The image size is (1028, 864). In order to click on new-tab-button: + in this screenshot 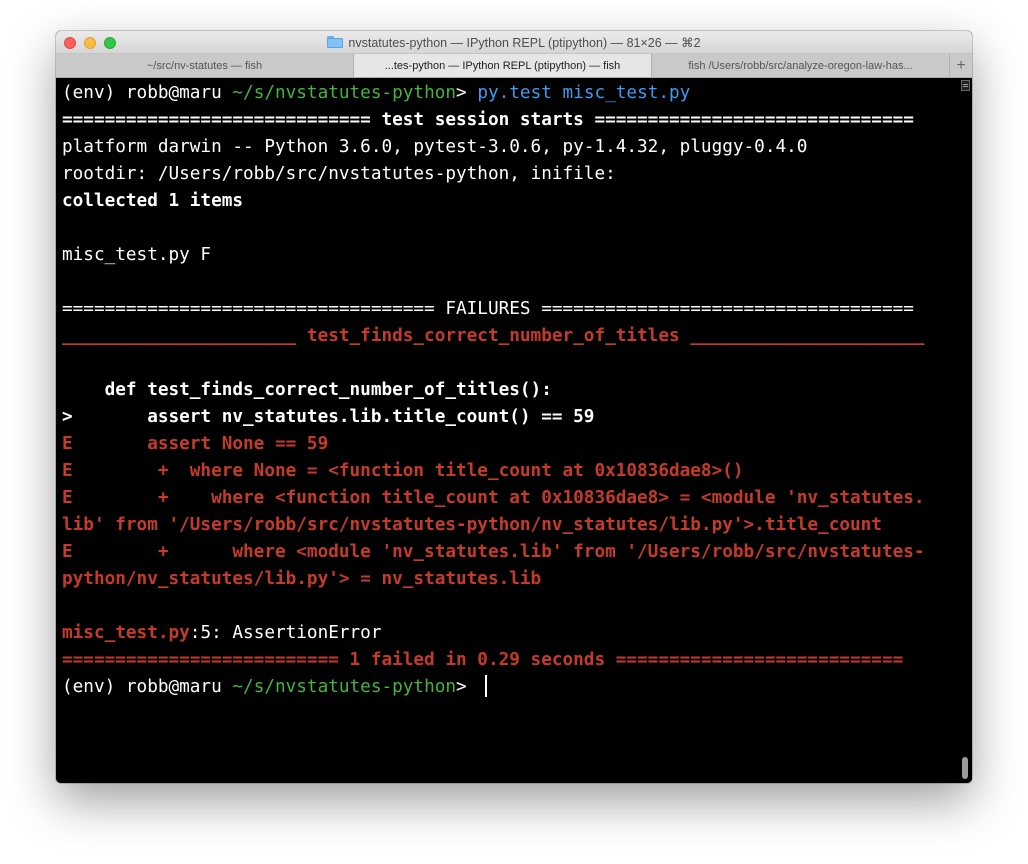, I will do `click(961, 65)`.